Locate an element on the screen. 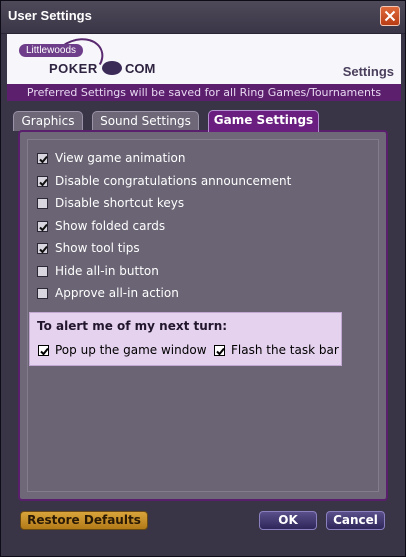 Image resolution: width=406 pixels, height=557 pixels. tab-label: Sound Settings is located at coordinates (145, 121).